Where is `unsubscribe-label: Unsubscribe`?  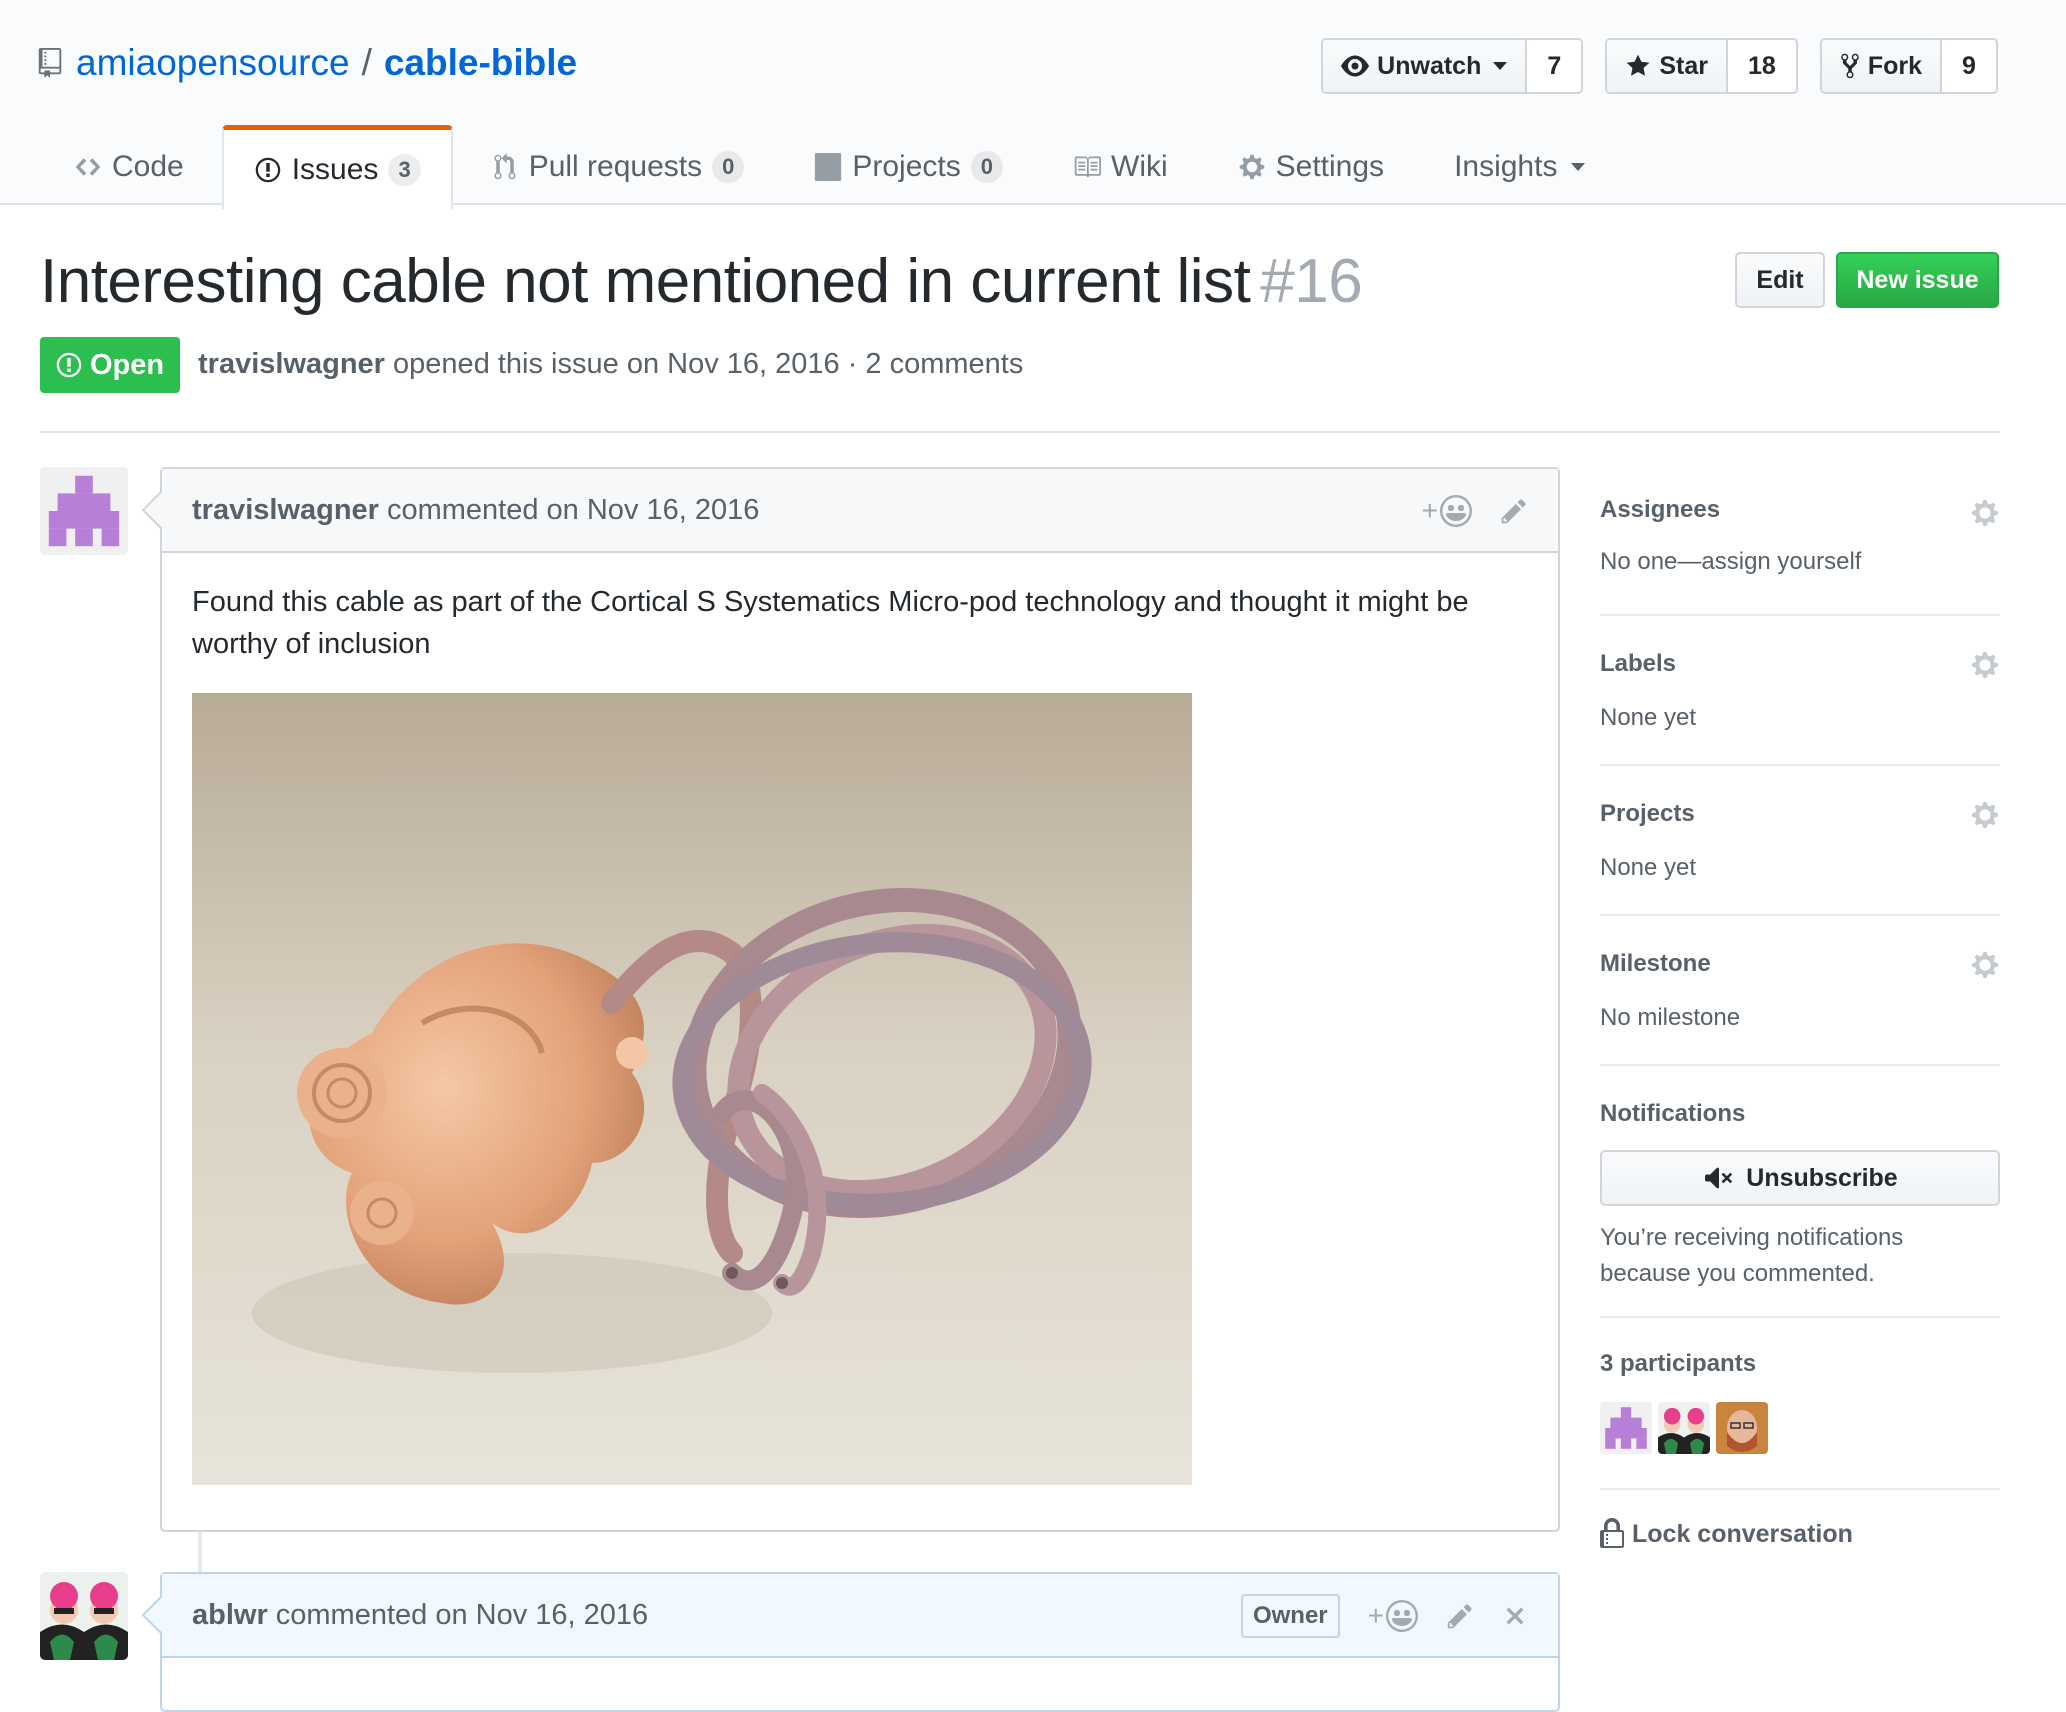 unsubscribe-label: Unsubscribe is located at coordinates (1822, 1177).